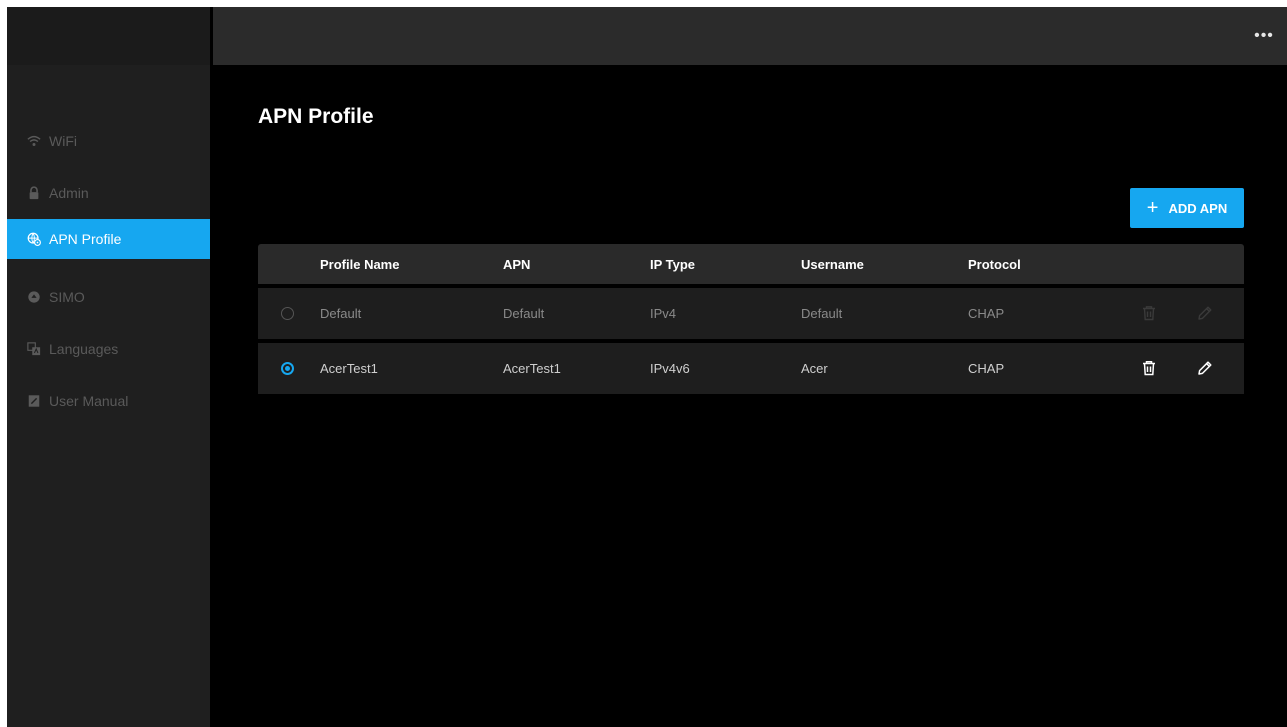  I want to click on apn-globe-icon, so click(34, 239).